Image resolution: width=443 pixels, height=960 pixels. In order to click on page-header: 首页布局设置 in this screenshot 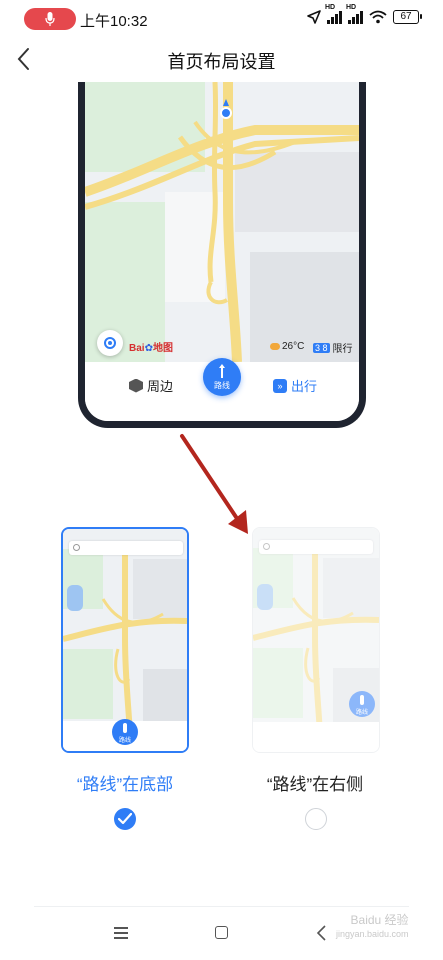, I will do `click(221, 59)`.